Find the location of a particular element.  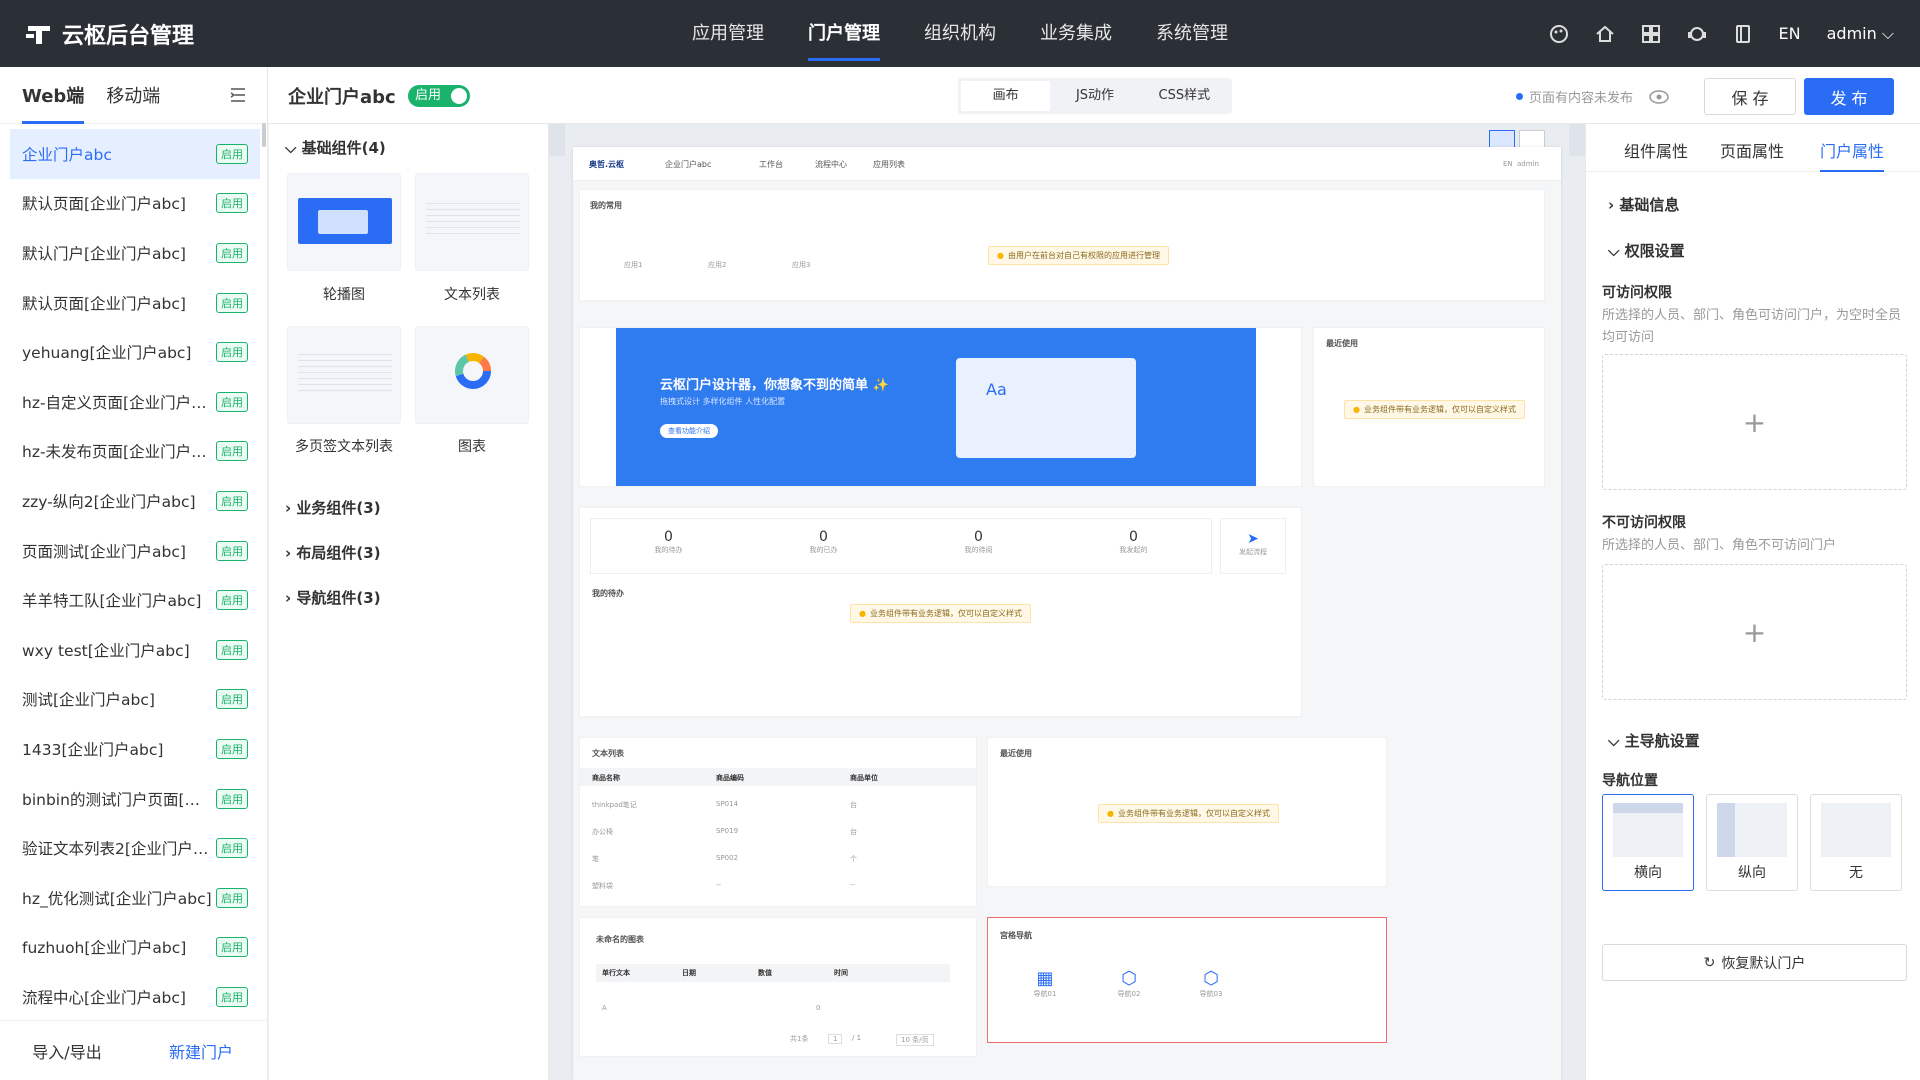

preview-nav-workbench: 工作台 is located at coordinates (771, 164).